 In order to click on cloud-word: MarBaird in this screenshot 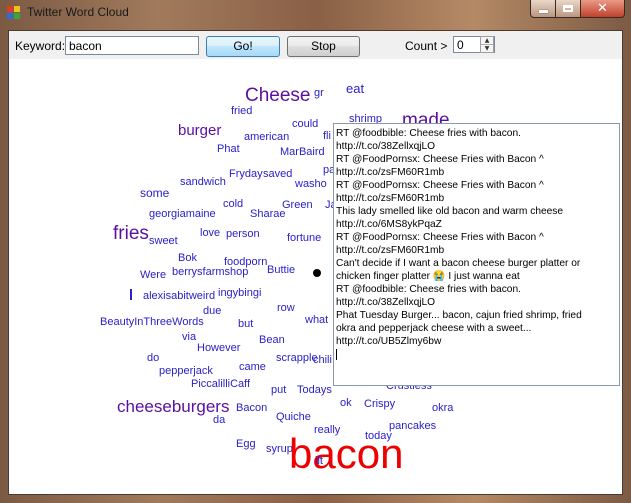, I will do `click(302, 152)`.